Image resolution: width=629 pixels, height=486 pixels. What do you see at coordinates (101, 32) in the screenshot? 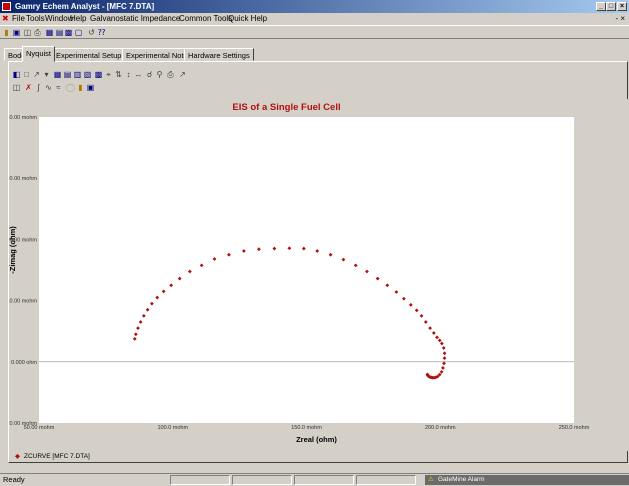
I see `help-icon: ⁇` at bounding box center [101, 32].